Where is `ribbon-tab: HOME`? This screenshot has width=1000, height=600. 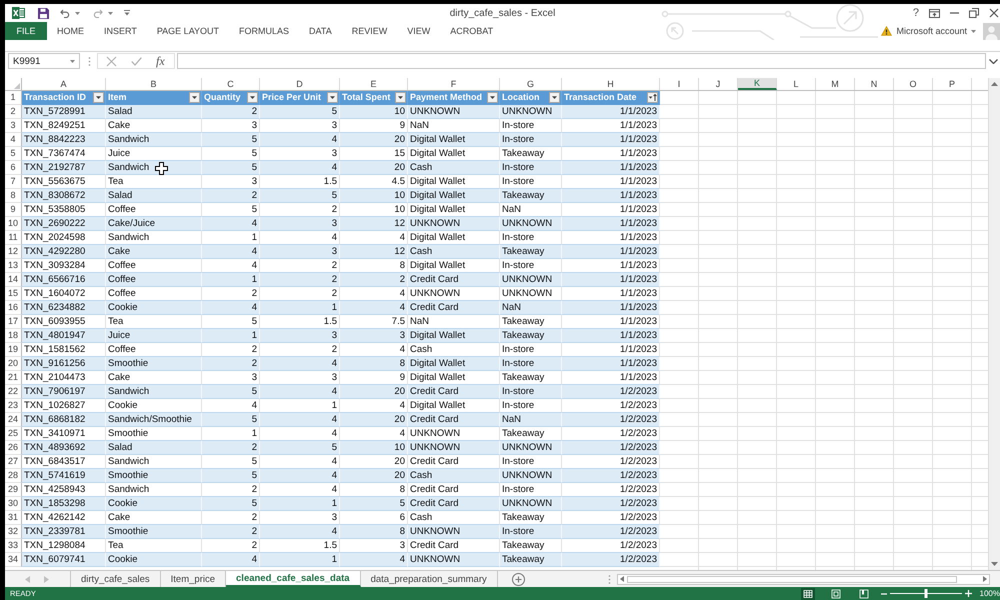 ribbon-tab: HOME is located at coordinates (70, 31).